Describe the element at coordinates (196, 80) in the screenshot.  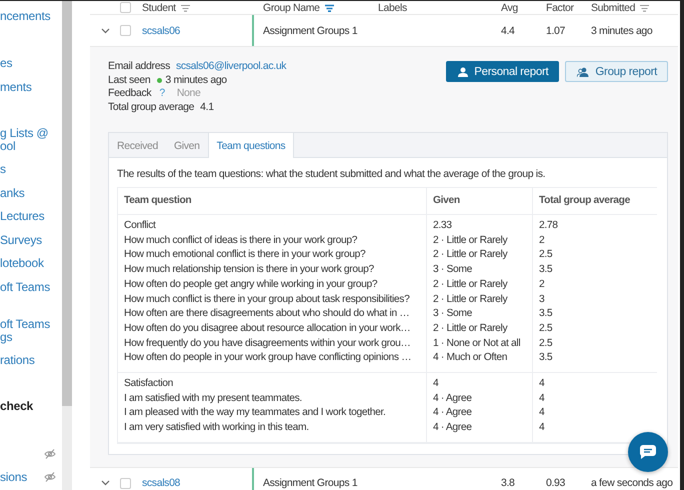
I see `field-value: 3 minutes ago` at that location.